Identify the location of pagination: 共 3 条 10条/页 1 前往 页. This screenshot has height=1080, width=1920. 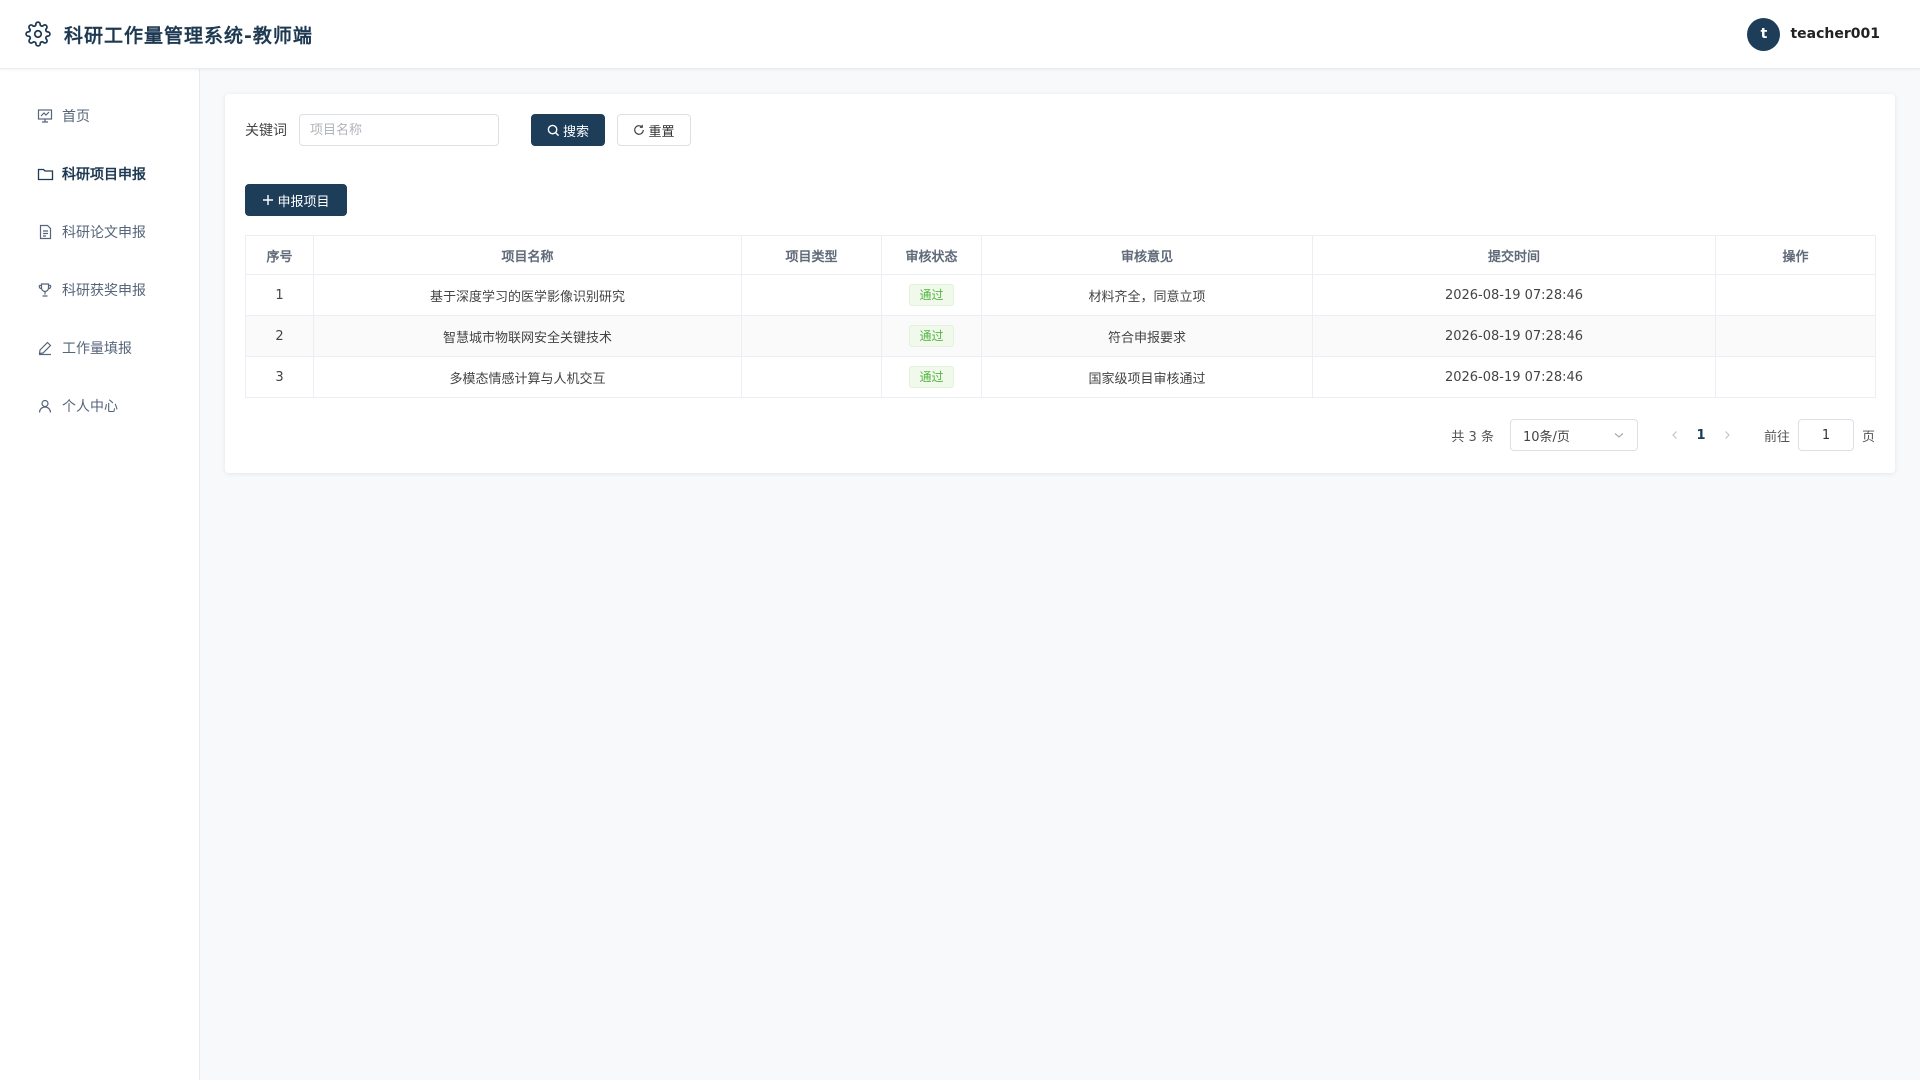
(1663, 435).